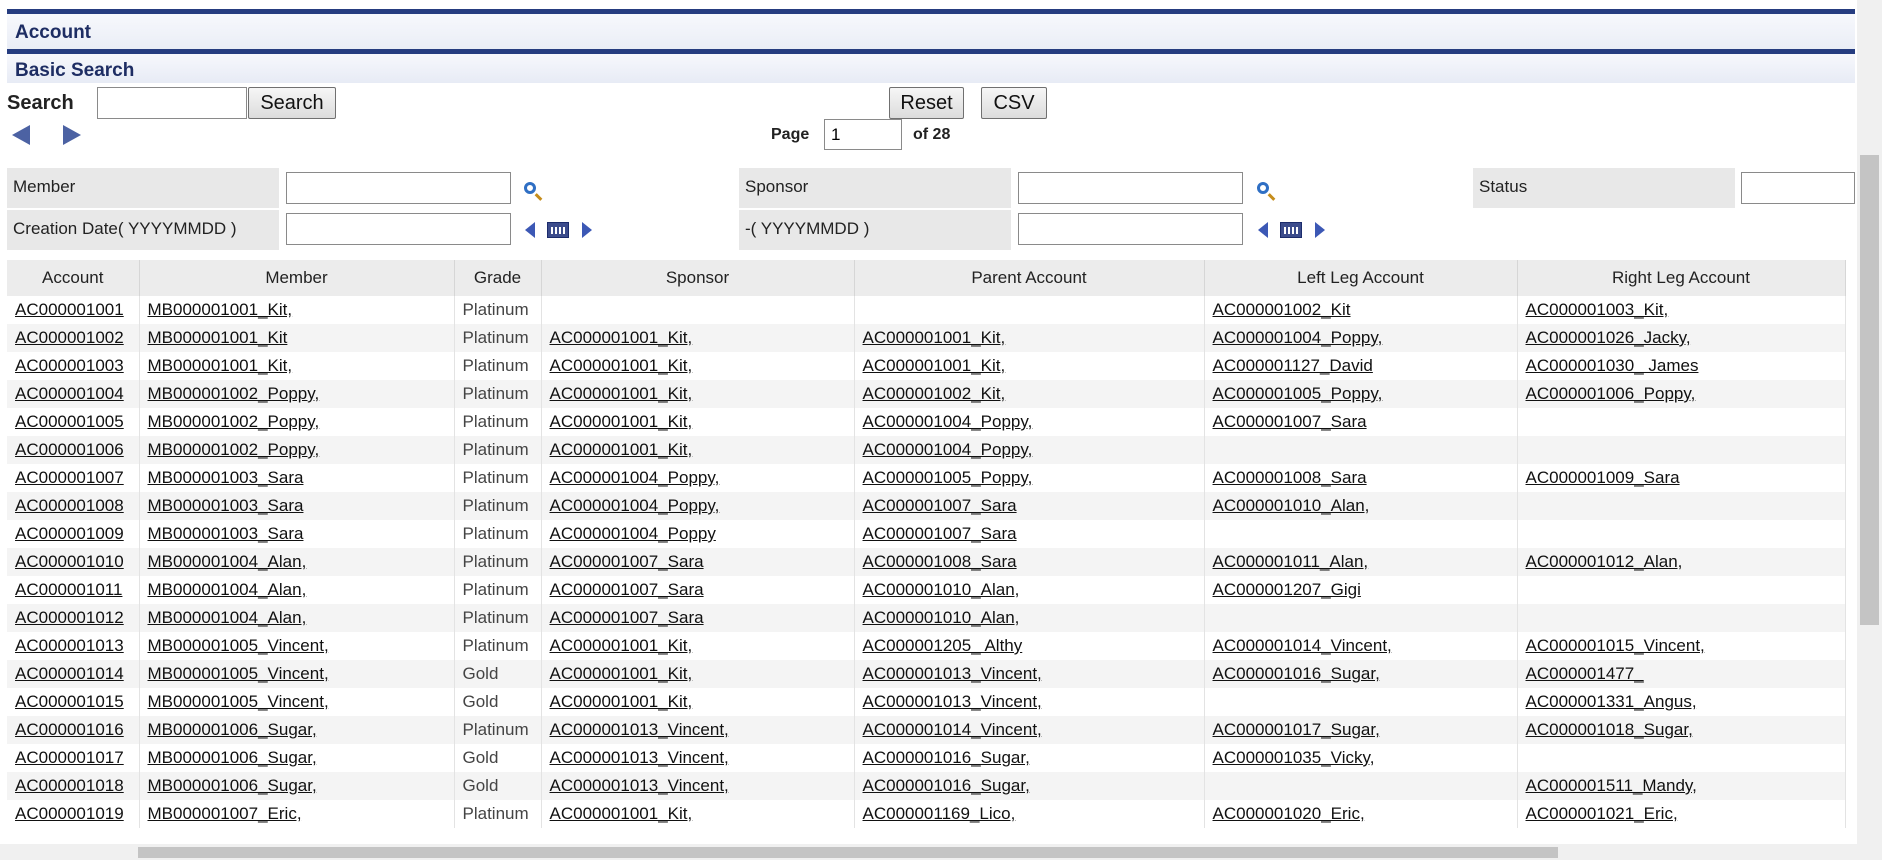 This screenshot has height=860, width=1882. What do you see at coordinates (633, 533) in the screenshot?
I see `sponsor-link: AC000001004_Poppy` at bounding box center [633, 533].